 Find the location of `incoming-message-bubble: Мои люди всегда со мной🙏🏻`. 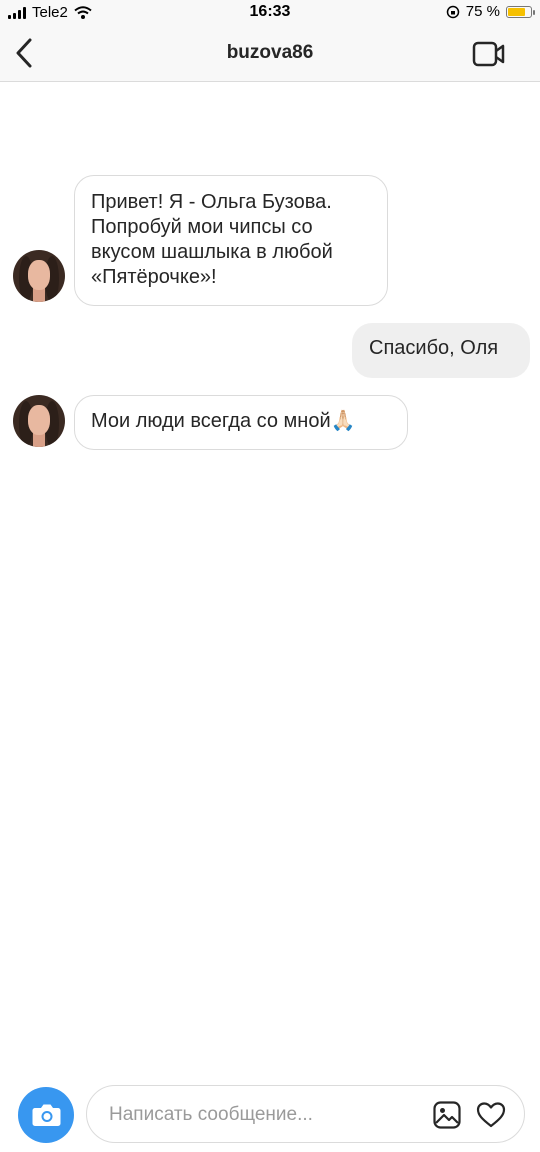

incoming-message-bubble: Мои люди всегда со мной🙏🏻 is located at coordinates (241, 422).